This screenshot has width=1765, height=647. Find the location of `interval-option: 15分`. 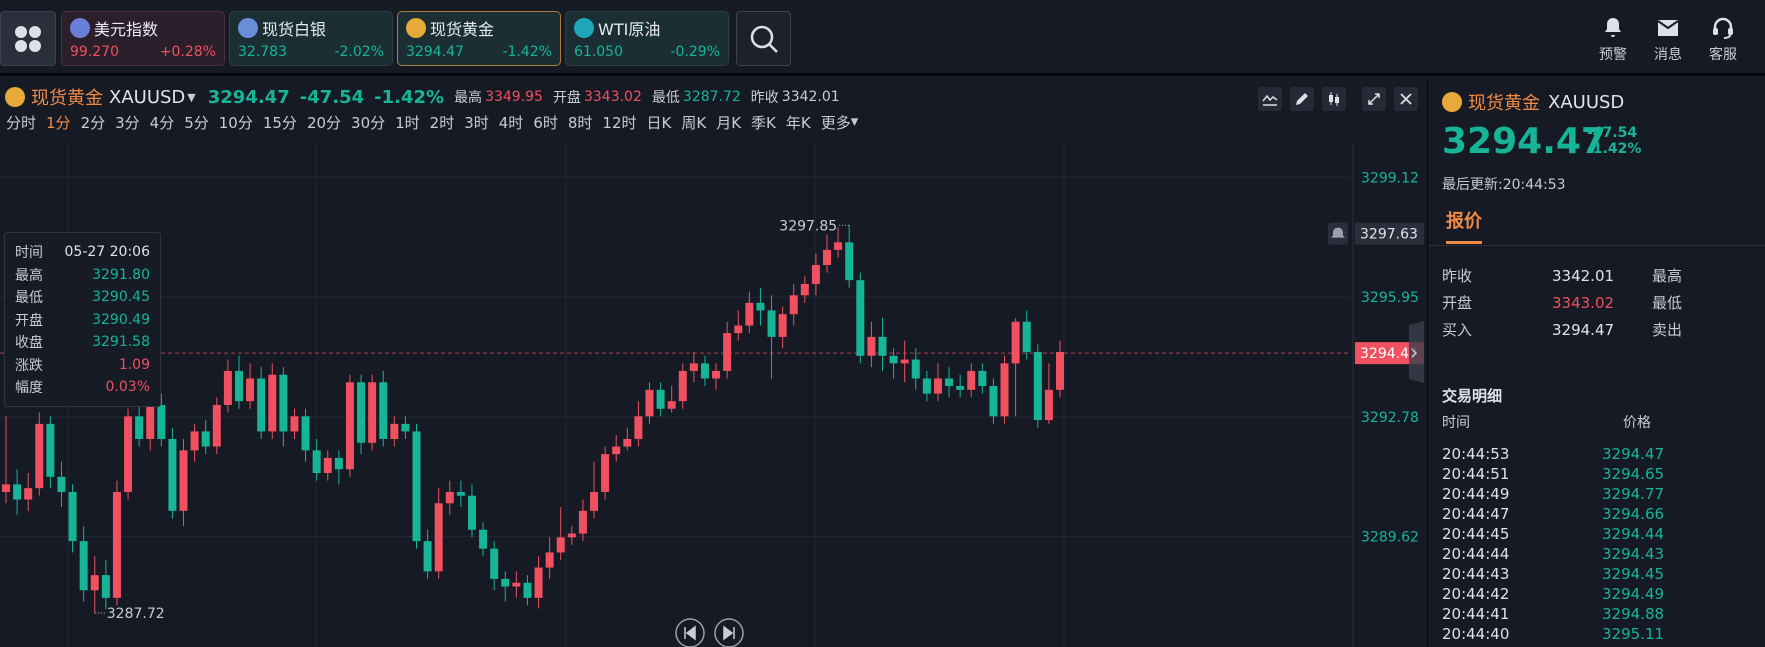

interval-option: 15分 is located at coordinates (280, 122).